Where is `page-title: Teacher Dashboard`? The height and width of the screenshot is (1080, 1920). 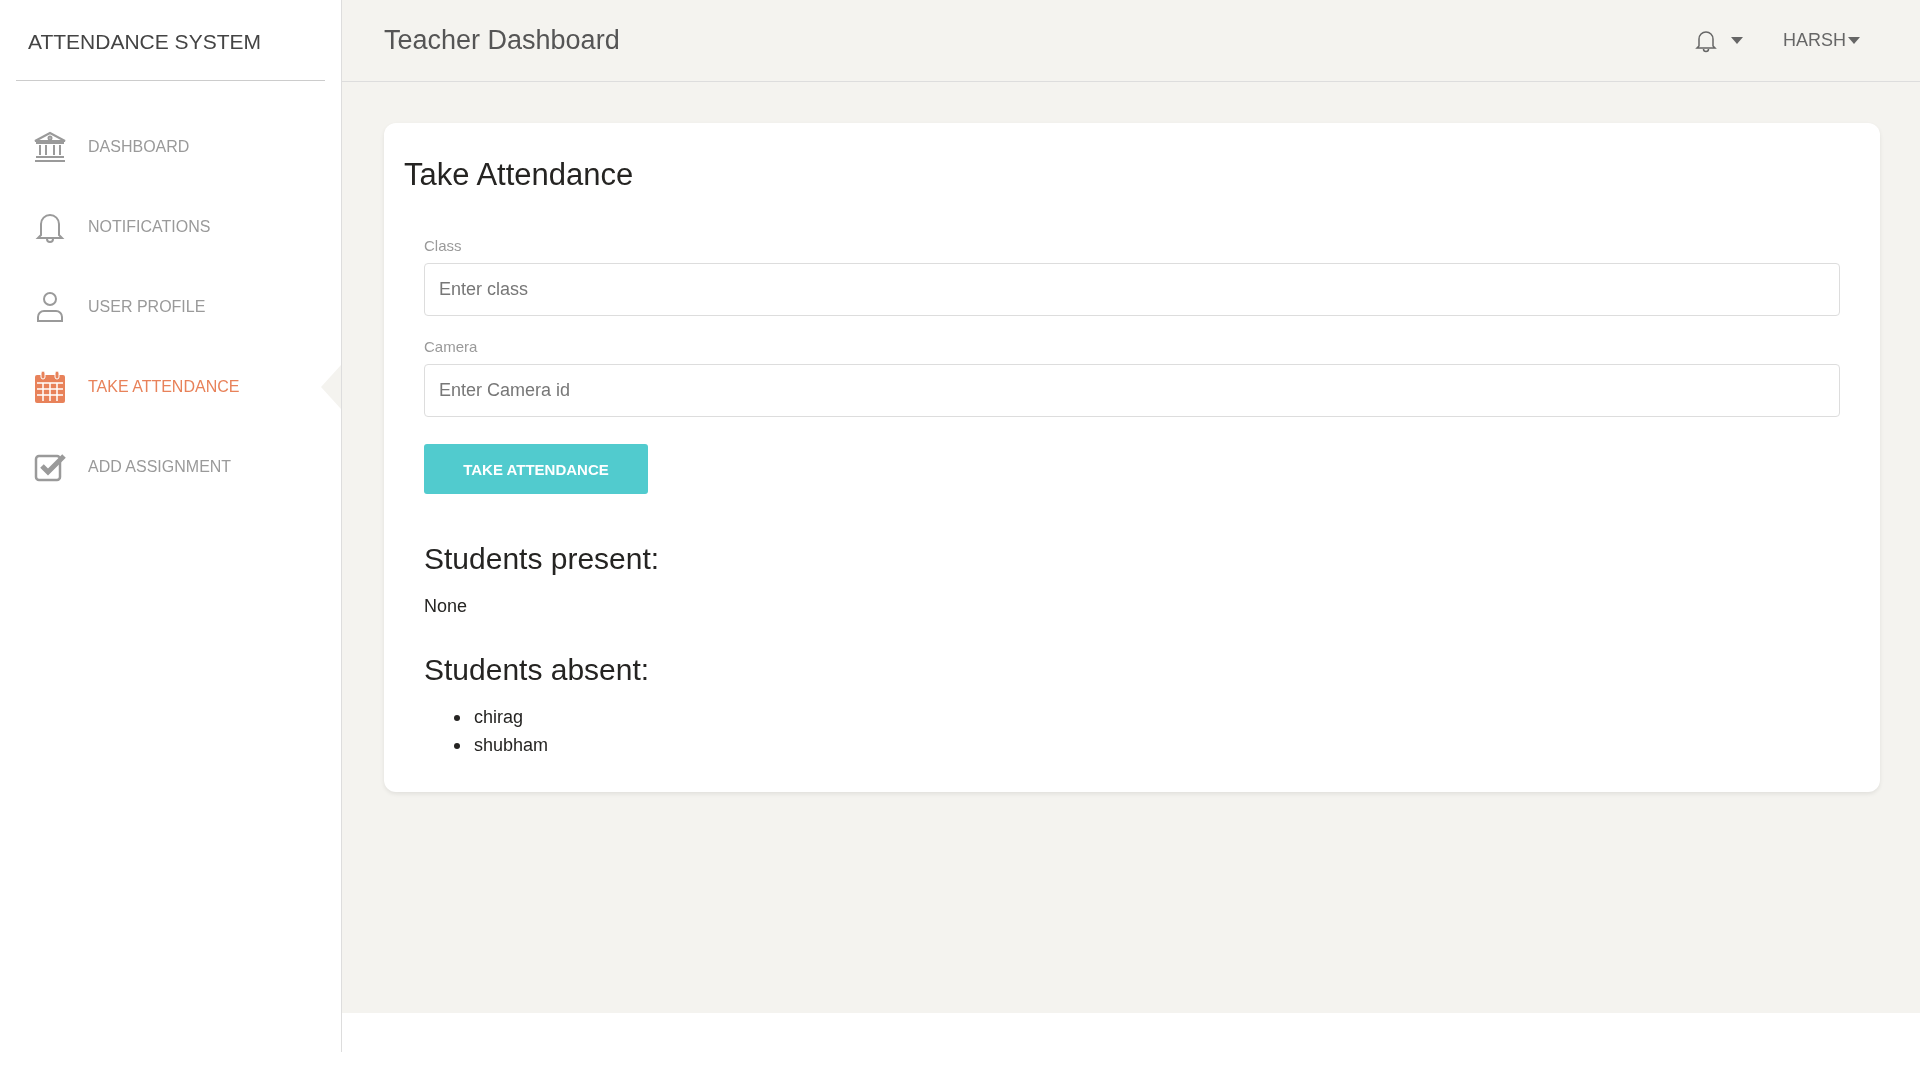 page-title: Teacher Dashboard is located at coordinates (502, 40).